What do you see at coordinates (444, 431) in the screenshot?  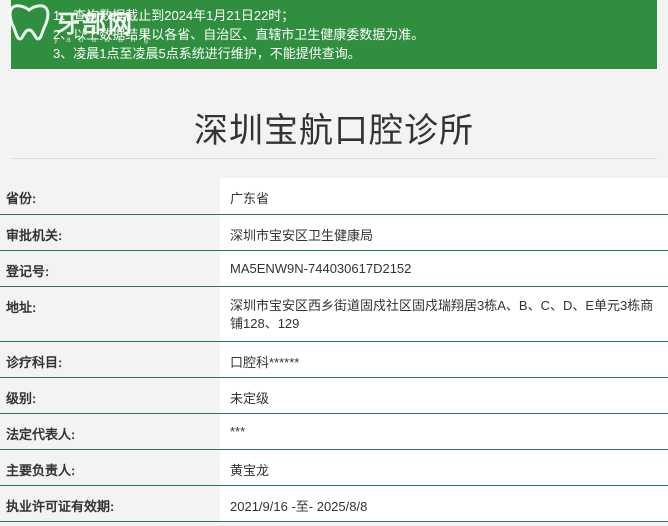 I see `row-value-legal-rep: ***` at bounding box center [444, 431].